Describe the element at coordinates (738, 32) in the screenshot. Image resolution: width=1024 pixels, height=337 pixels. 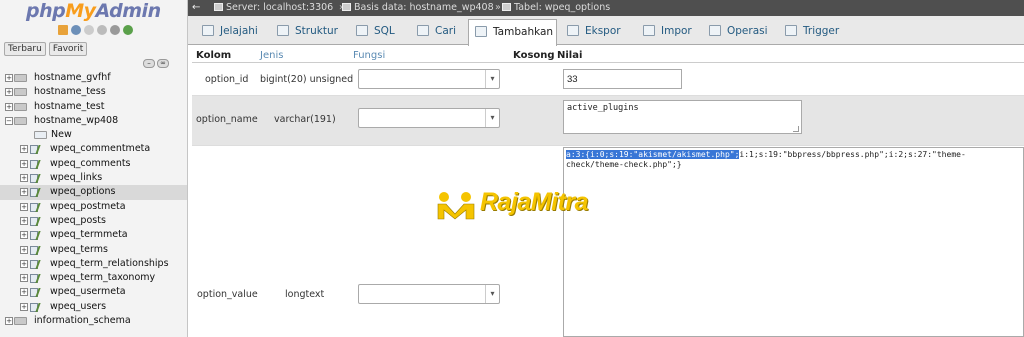
I see `tab-operasi: Operasi` at that location.